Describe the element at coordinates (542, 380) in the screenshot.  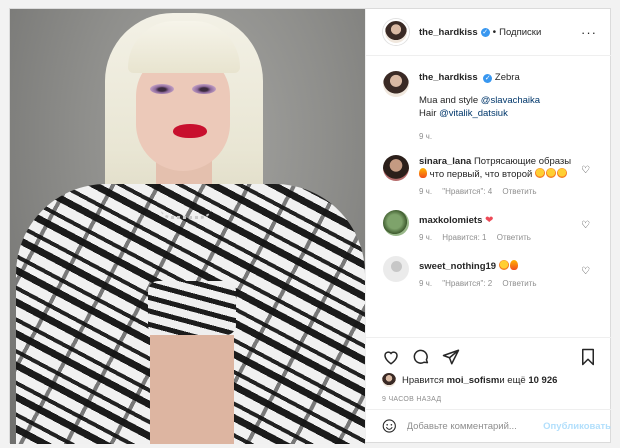
I see `likes-count: 10 926` at that location.